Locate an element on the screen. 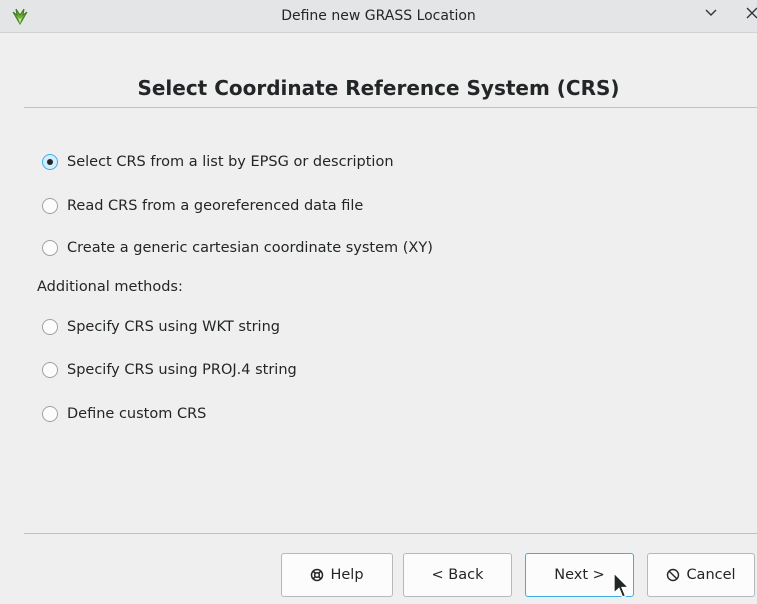  radio-option-custom: Define custom CRS is located at coordinates (124, 414).